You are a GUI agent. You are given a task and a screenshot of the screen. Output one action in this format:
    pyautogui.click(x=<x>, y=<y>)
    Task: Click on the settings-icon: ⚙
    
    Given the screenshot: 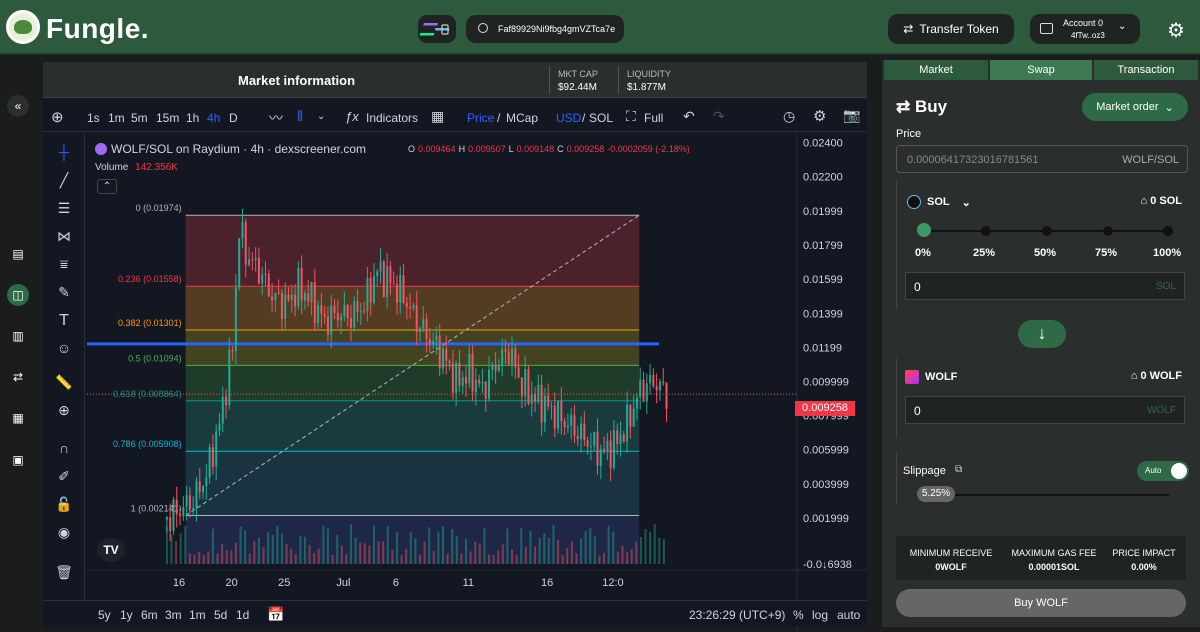 What is the action you would take?
    pyautogui.click(x=1176, y=30)
    